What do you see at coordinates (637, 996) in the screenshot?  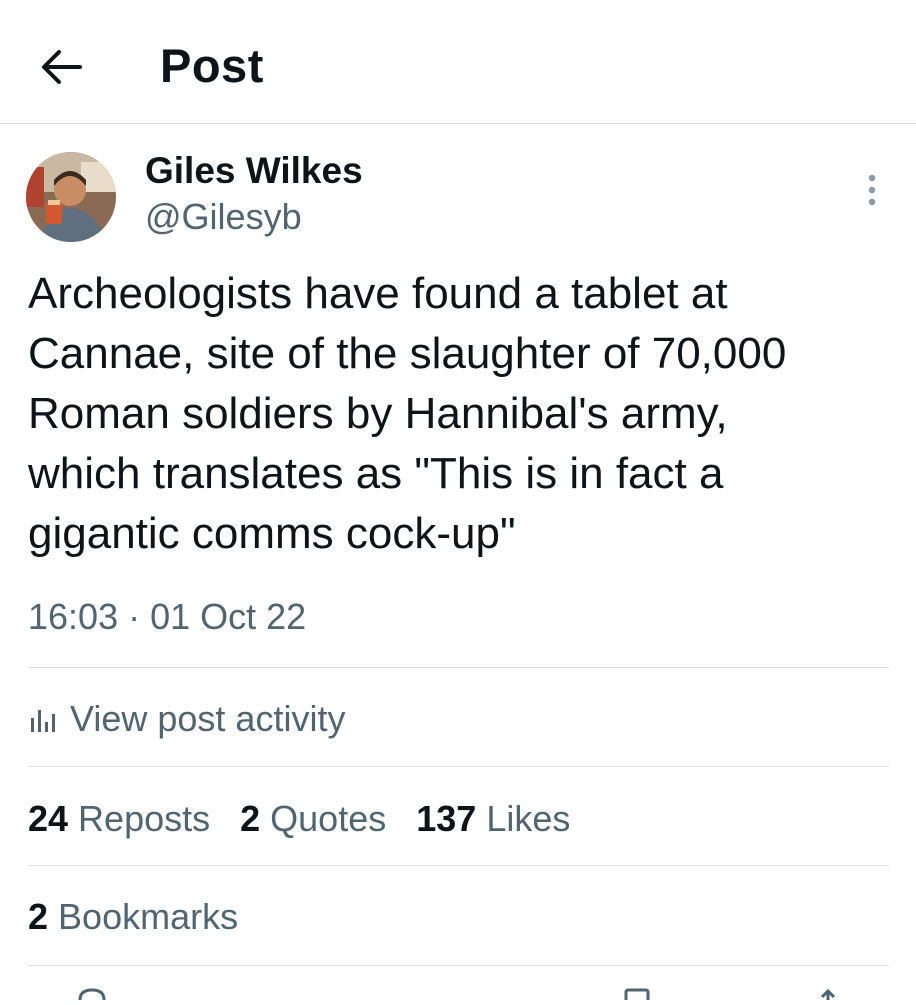 I see `bookmark-icon` at bounding box center [637, 996].